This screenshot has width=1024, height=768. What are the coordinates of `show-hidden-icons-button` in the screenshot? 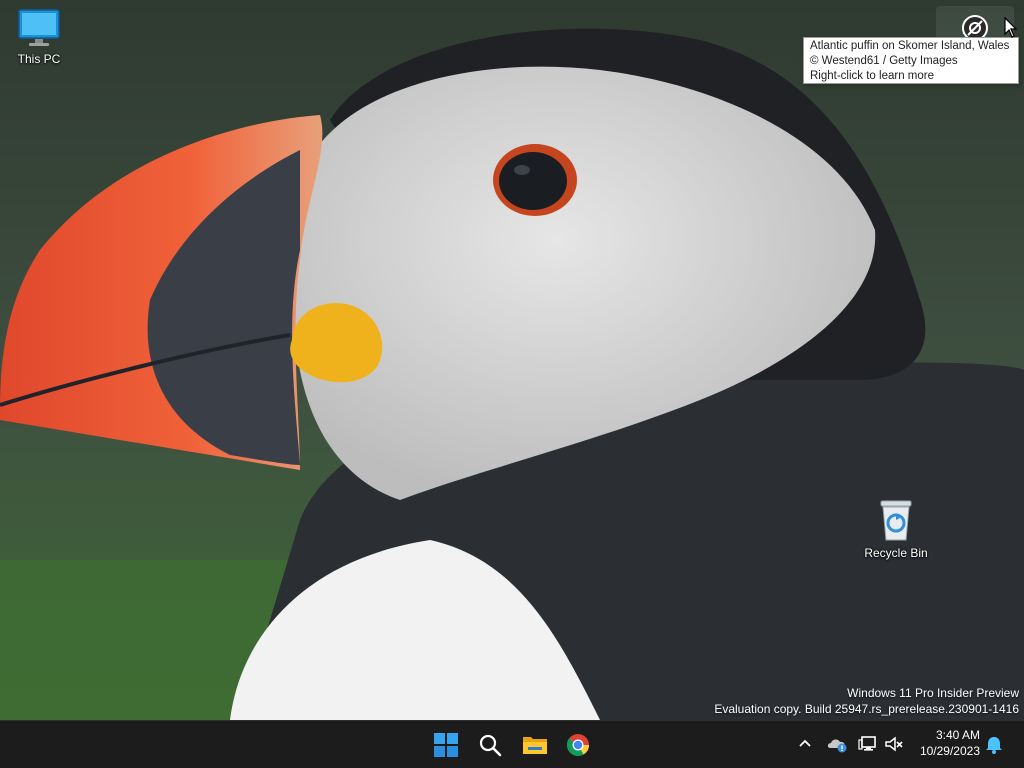 It's located at (806, 744).